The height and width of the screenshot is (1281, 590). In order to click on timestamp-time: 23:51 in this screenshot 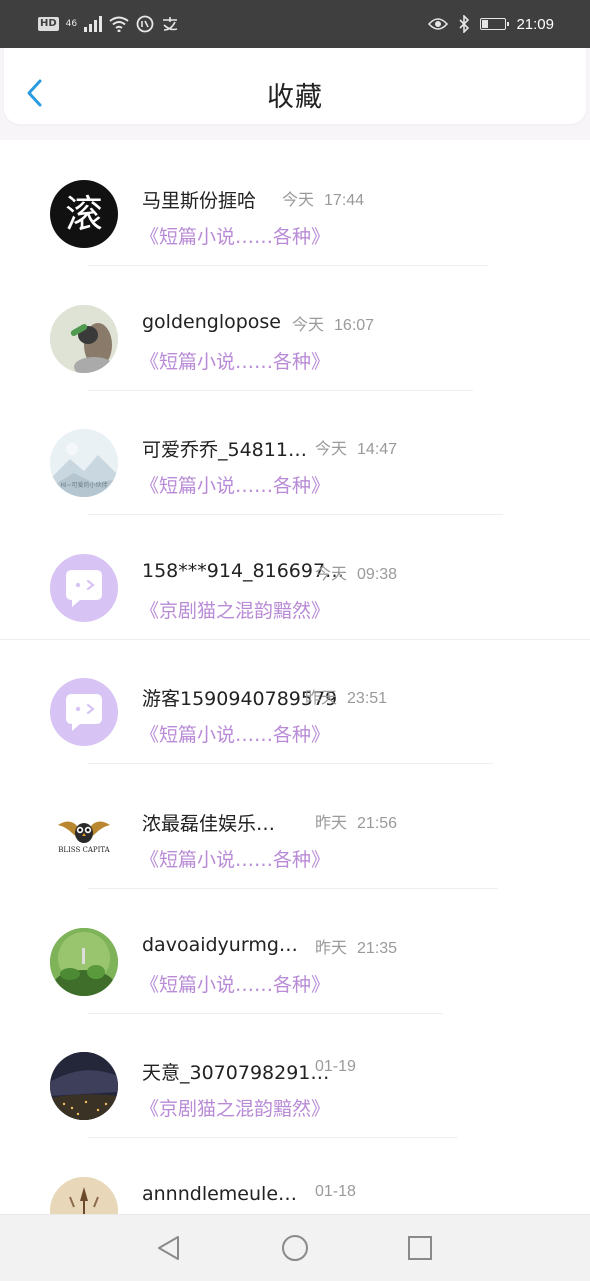, I will do `click(367, 699)`.